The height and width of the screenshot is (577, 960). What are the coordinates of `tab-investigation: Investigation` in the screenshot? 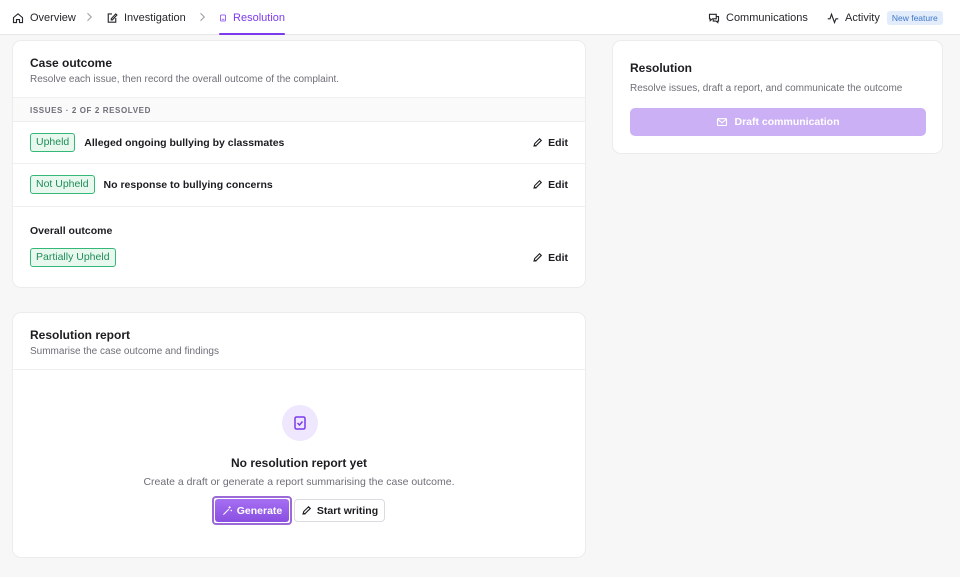 It's located at (146, 17).